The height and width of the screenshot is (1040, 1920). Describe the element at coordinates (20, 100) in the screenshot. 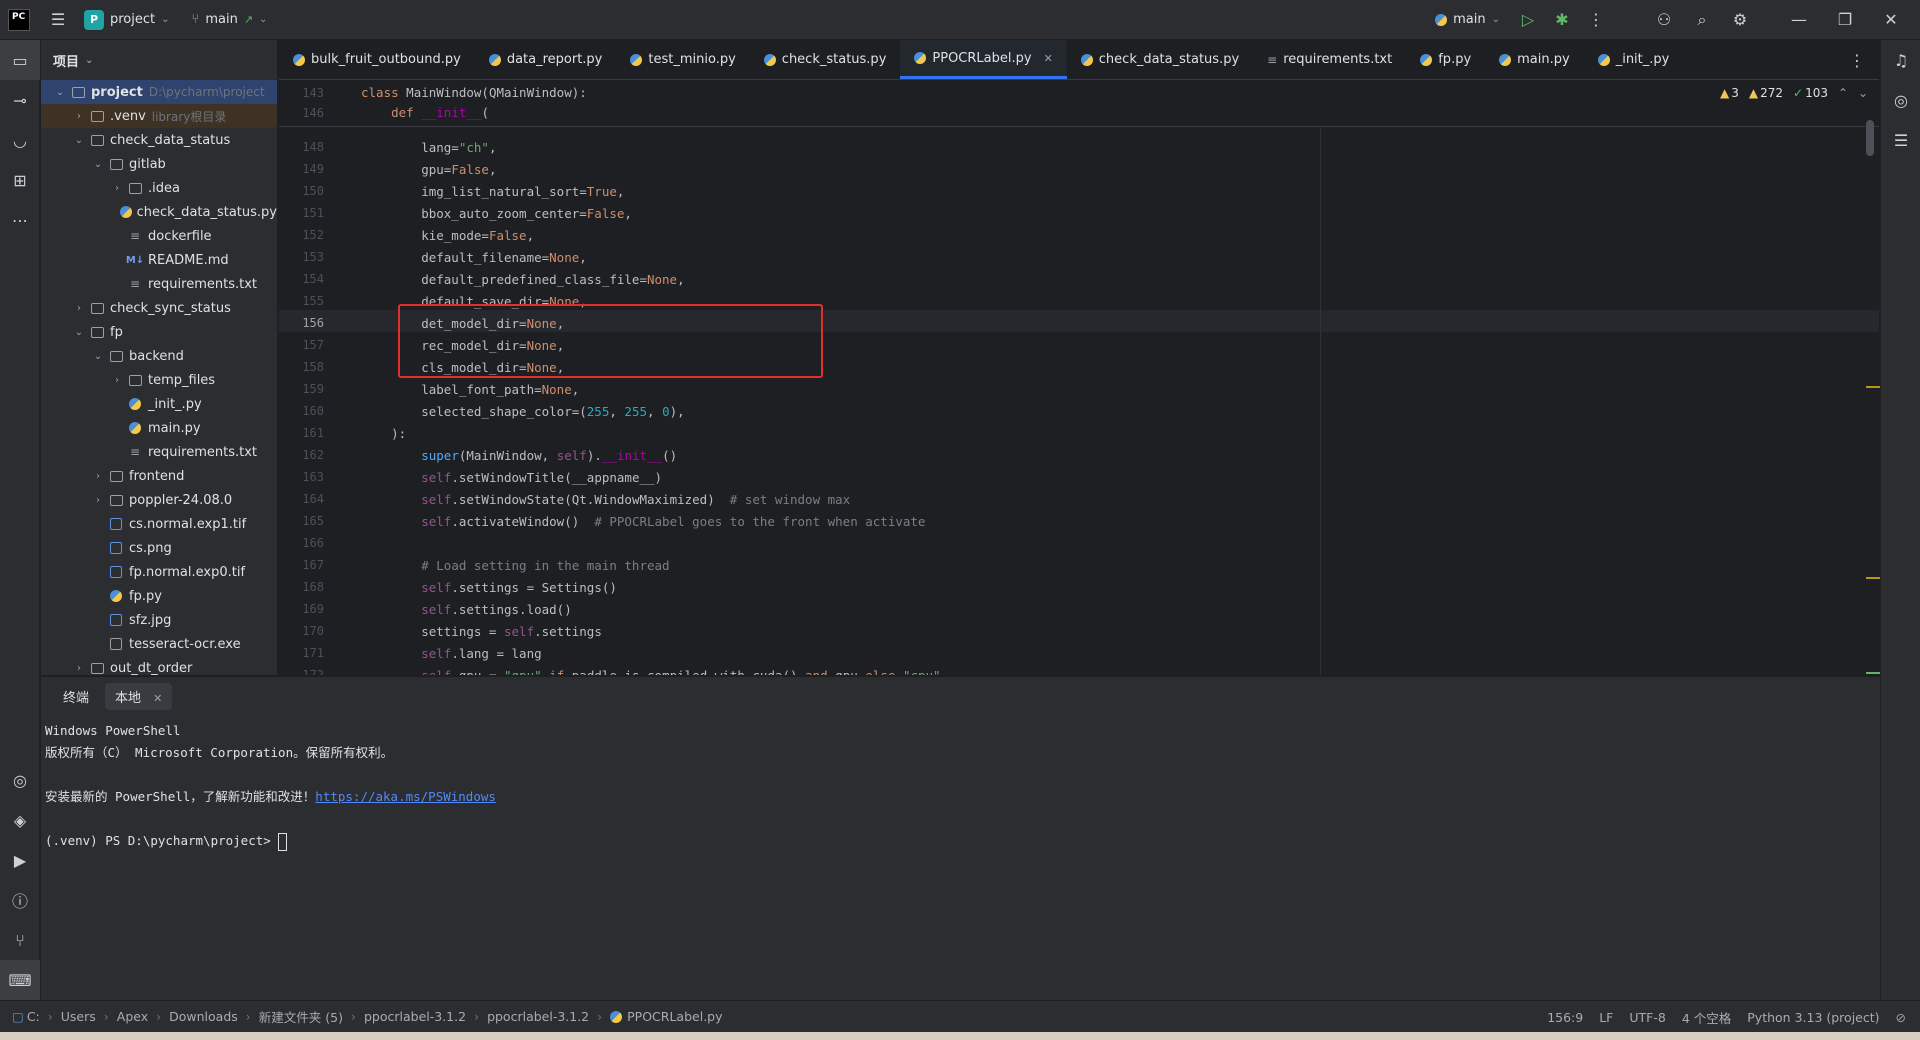

I see `commit-icon: ⊸` at that location.